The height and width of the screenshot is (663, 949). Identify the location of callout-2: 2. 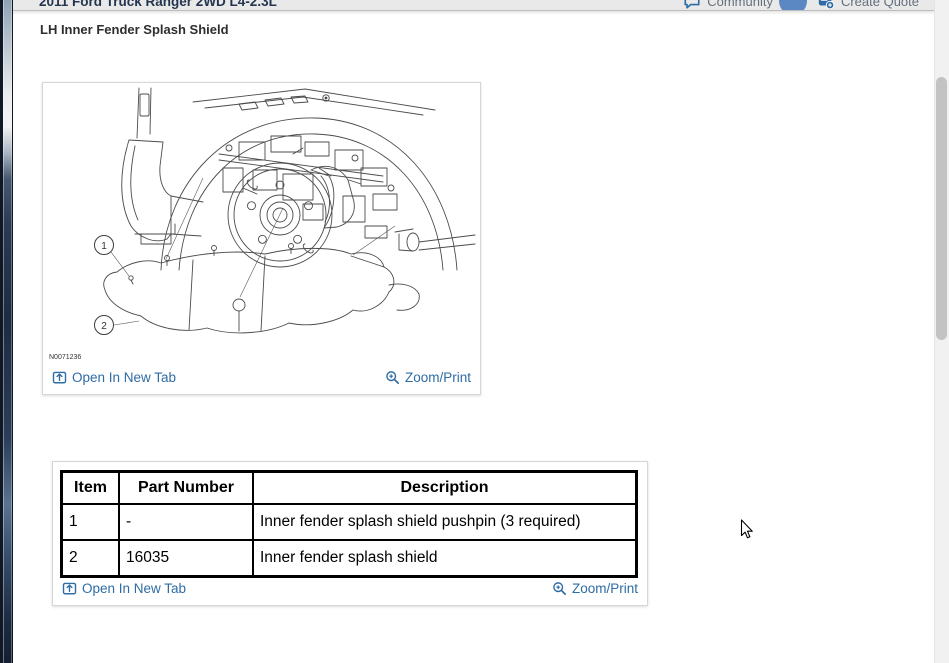
(104, 326).